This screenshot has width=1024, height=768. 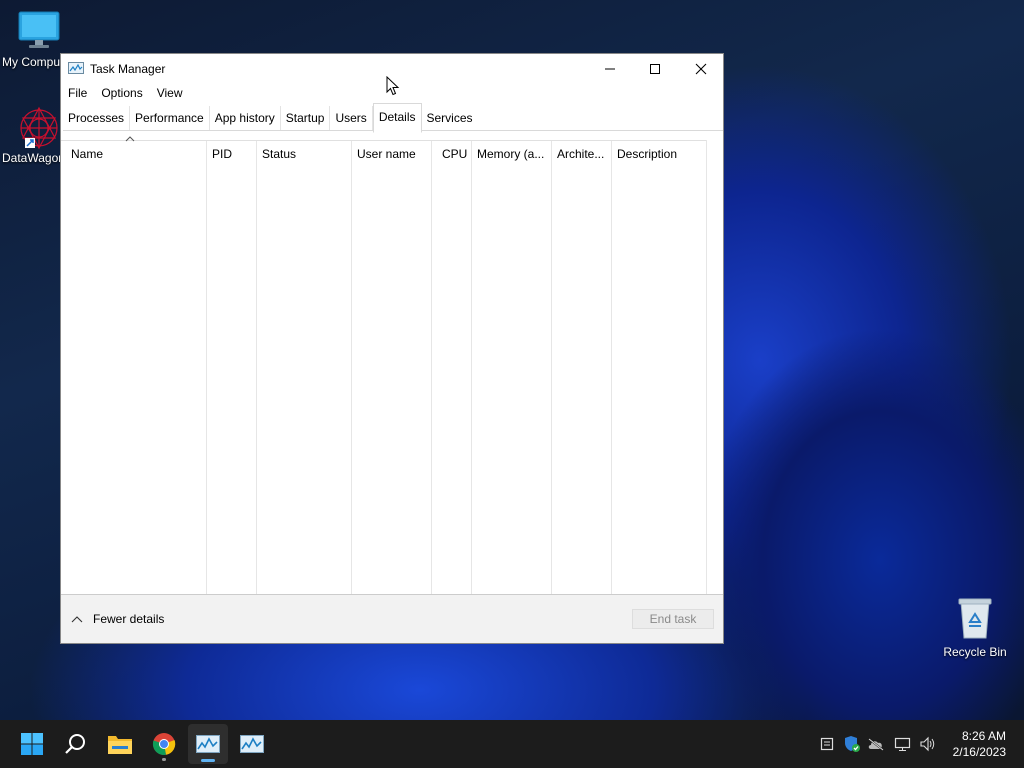 I want to click on notepad-icon, so click(x=827, y=744).